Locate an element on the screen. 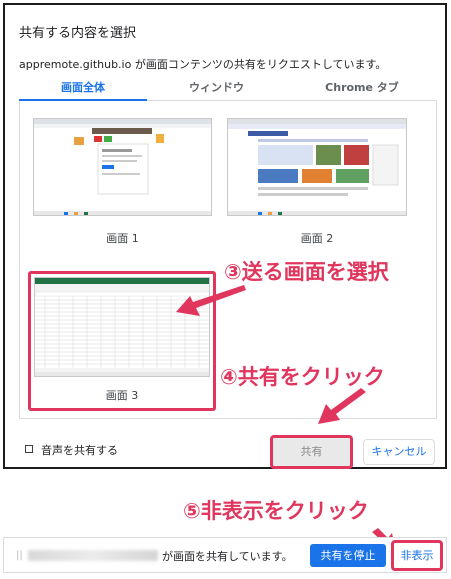 The image size is (451, 579). blurred-host-name is located at coordinates (93, 555).